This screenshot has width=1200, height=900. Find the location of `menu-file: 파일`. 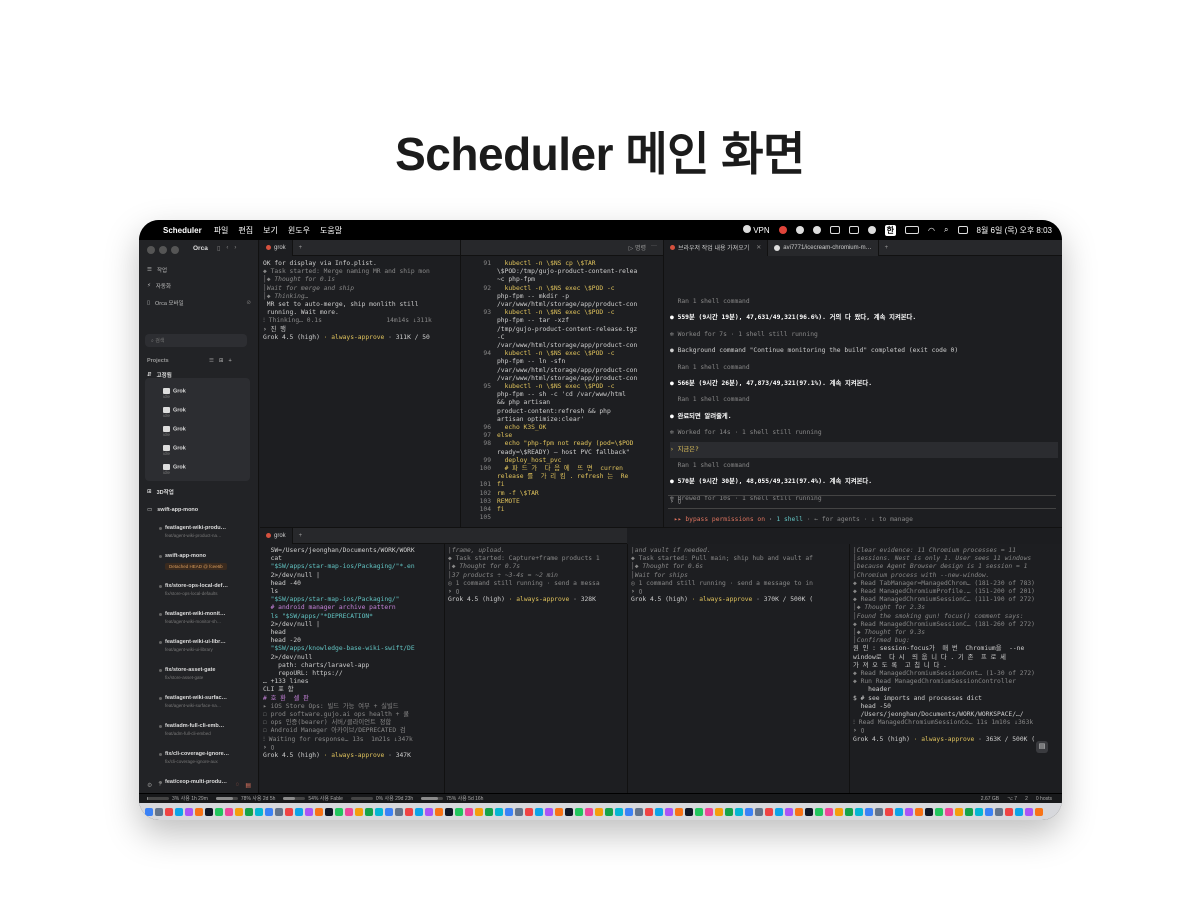

menu-file: 파일 is located at coordinates (221, 230).